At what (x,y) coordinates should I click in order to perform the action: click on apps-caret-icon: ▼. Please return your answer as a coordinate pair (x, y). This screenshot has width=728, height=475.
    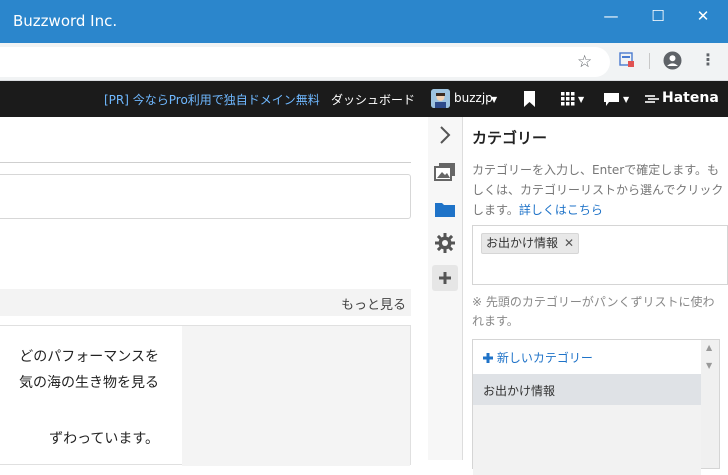
    Looking at the image, I should click on (581, 99).